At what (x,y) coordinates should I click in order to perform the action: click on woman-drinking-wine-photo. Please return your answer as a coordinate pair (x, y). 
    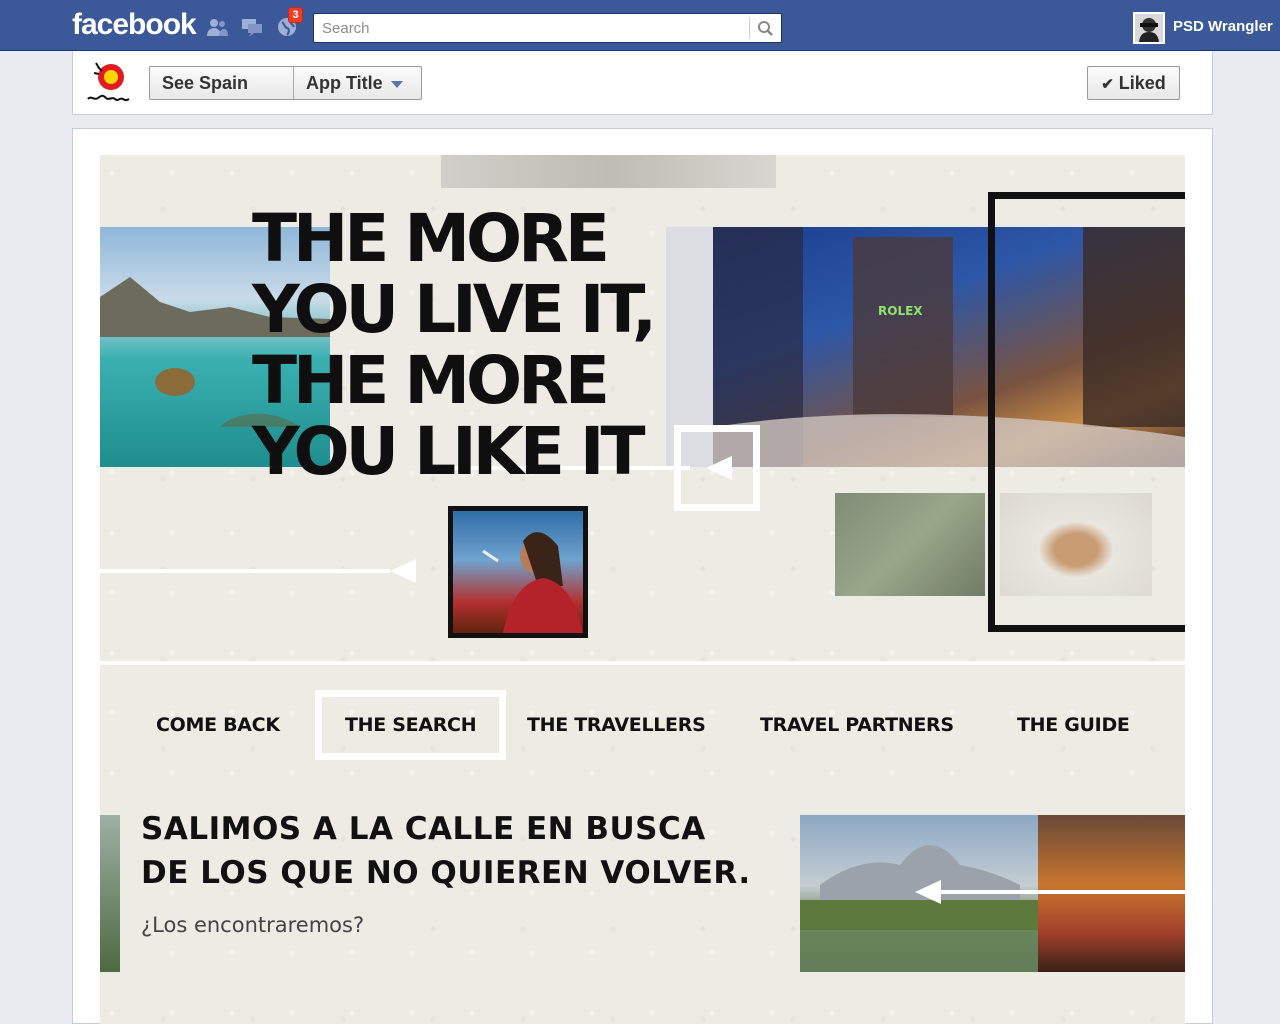
    Looking at the image, I should click on (518, 572).